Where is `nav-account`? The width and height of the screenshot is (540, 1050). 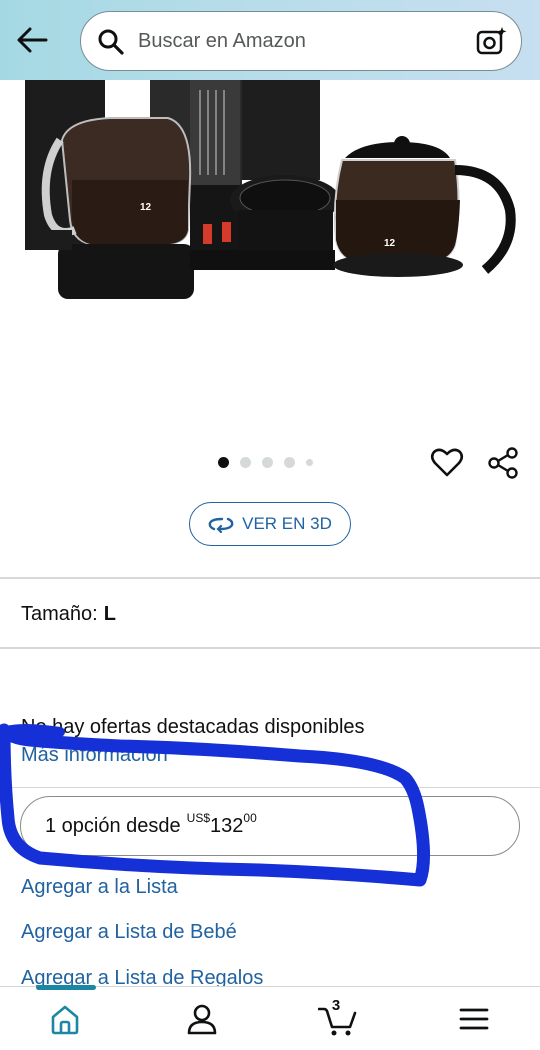 nav-account is located at coordinates (202, 1019).